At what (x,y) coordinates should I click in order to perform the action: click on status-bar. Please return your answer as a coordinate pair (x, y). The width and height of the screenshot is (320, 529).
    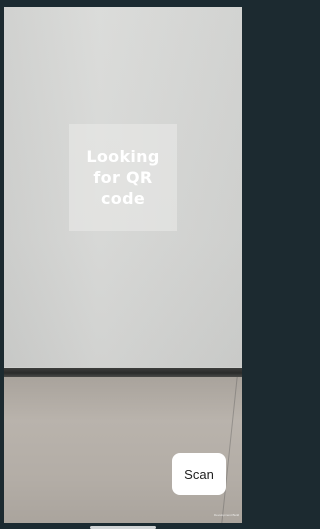
    Looking at the image, I should click on (124, 3).